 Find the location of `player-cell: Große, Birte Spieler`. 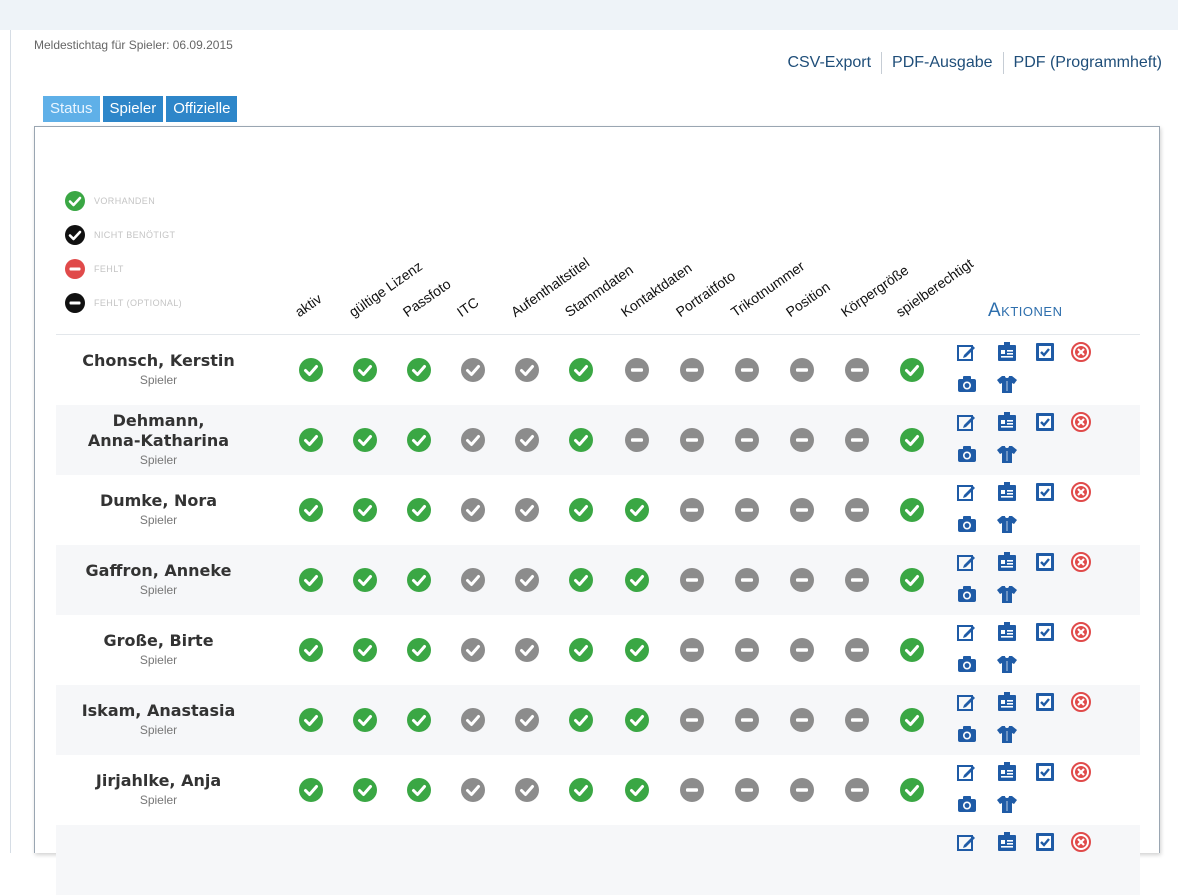

player-cell: Große, Birte Spieler is located at coordinates (158, 650).